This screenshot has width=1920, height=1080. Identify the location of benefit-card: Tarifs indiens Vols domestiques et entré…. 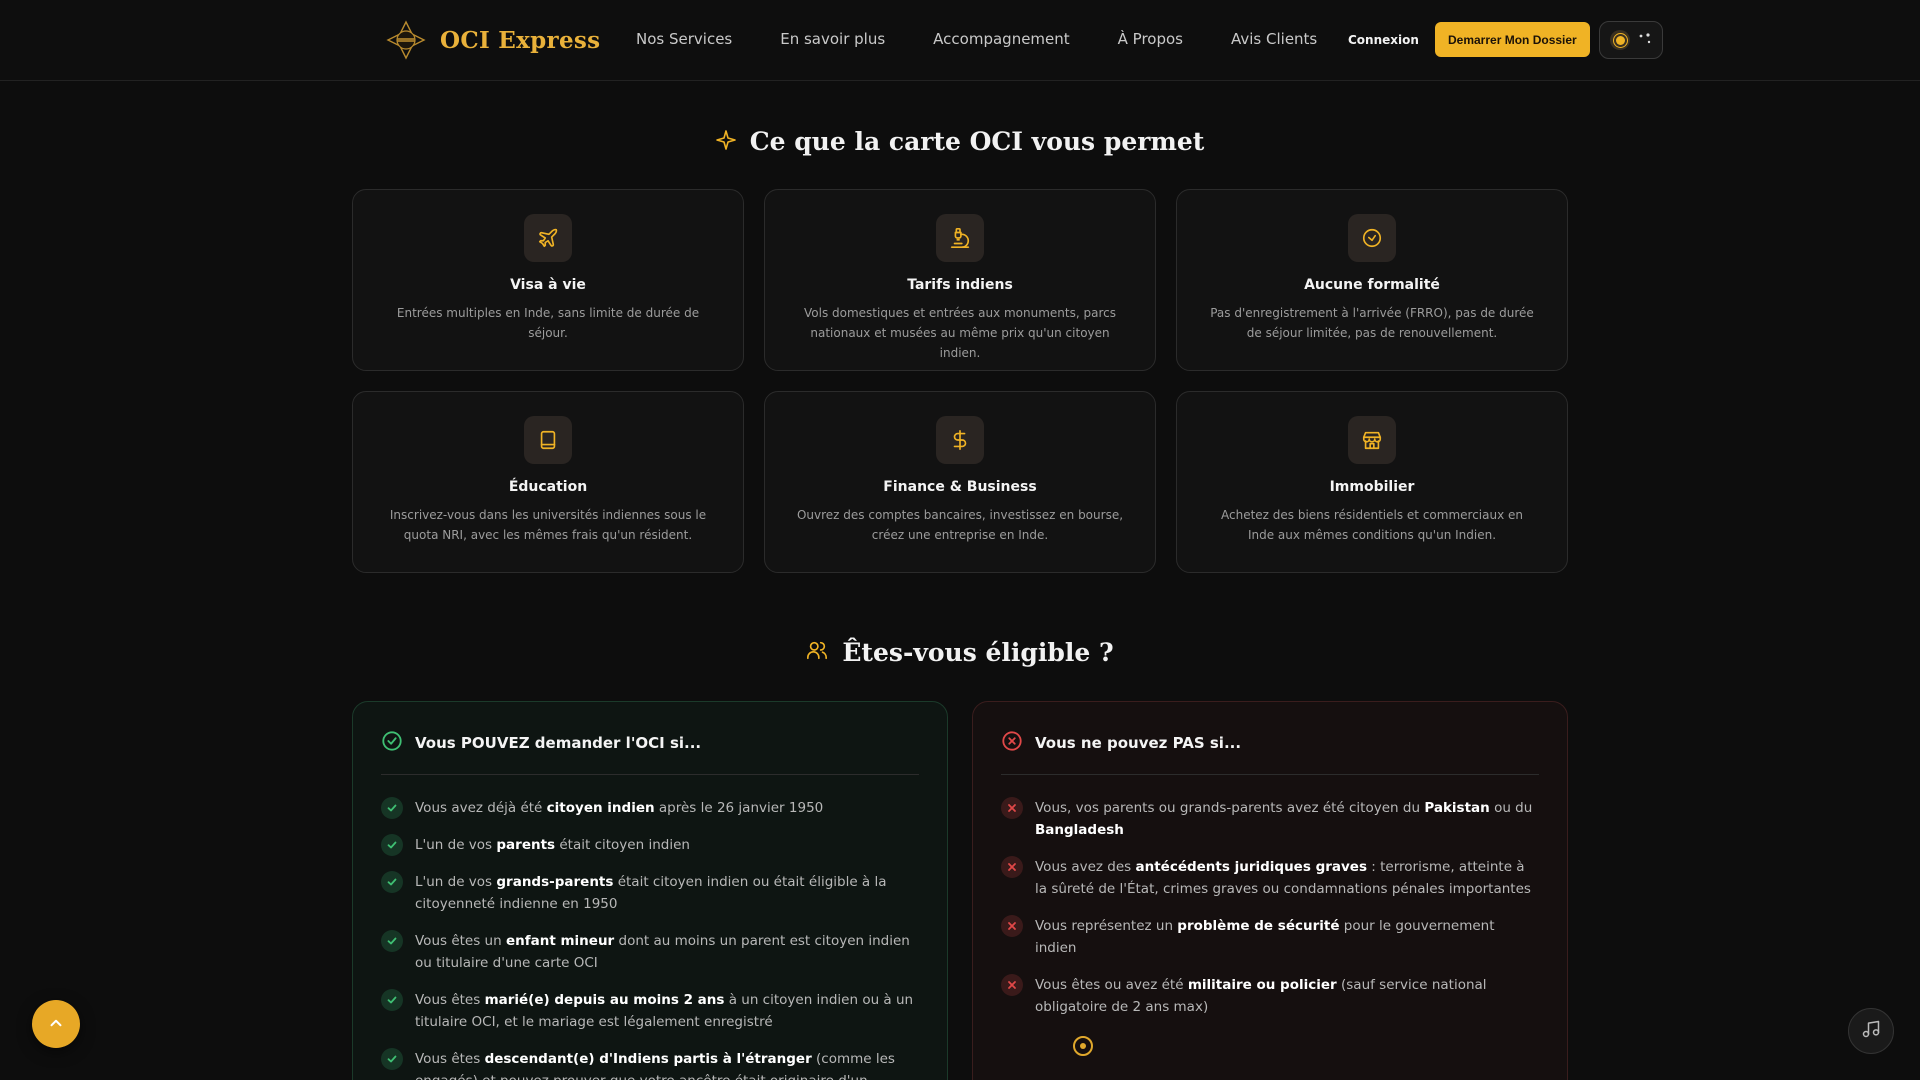
(960, 280).